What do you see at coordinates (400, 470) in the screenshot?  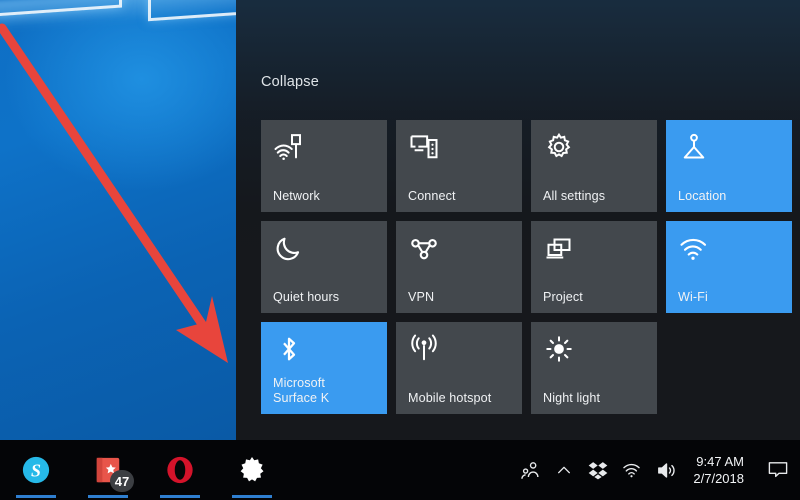 I see `taskbar: S 47 9:47 AM 2/7/2018` at bounding box center [400, 470].